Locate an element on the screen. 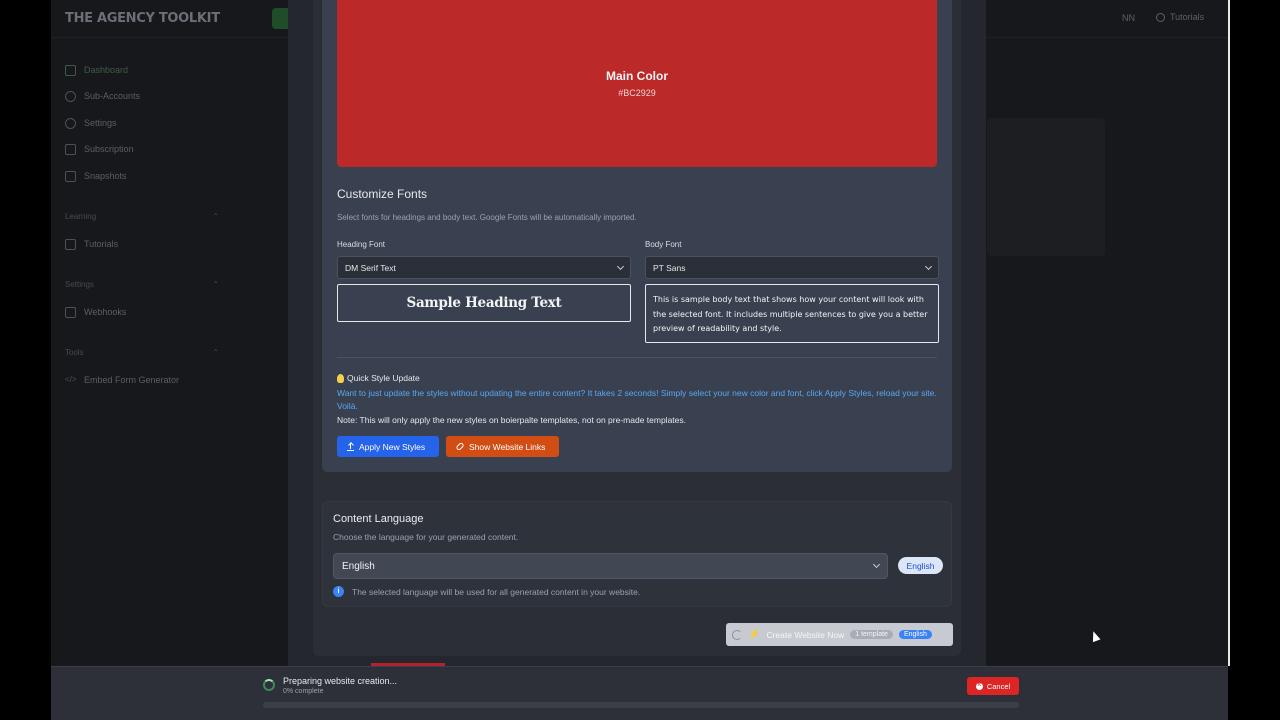 The width and height of the screenshot is (1280, 720). sidebar-item-settings: Settings is located at coordinates (91, 123).